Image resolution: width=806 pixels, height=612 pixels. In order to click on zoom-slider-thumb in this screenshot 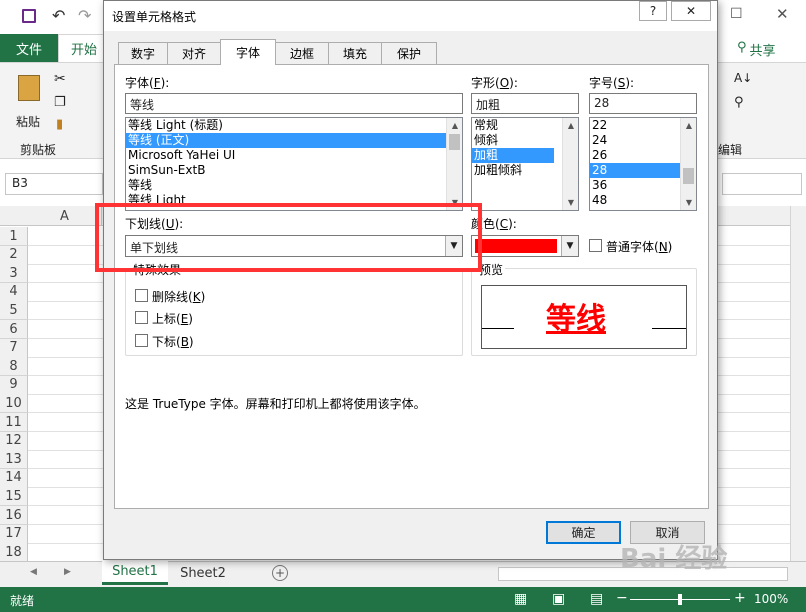, I will do `click(680, 599)`.